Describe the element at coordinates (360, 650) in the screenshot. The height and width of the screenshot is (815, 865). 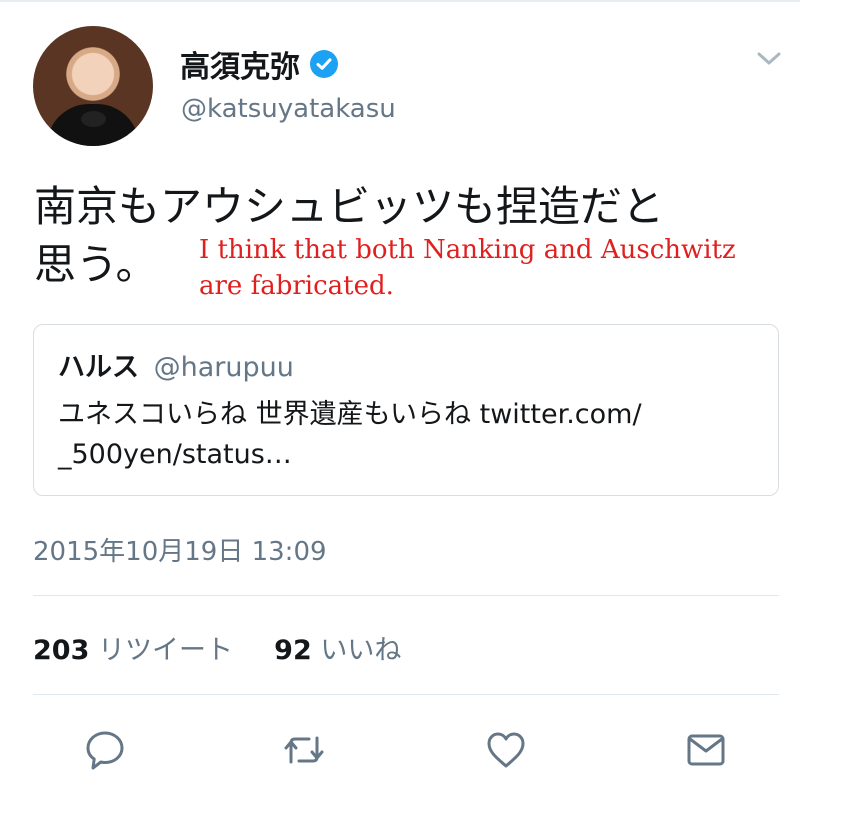
I see `like-label: いいね` at that location.